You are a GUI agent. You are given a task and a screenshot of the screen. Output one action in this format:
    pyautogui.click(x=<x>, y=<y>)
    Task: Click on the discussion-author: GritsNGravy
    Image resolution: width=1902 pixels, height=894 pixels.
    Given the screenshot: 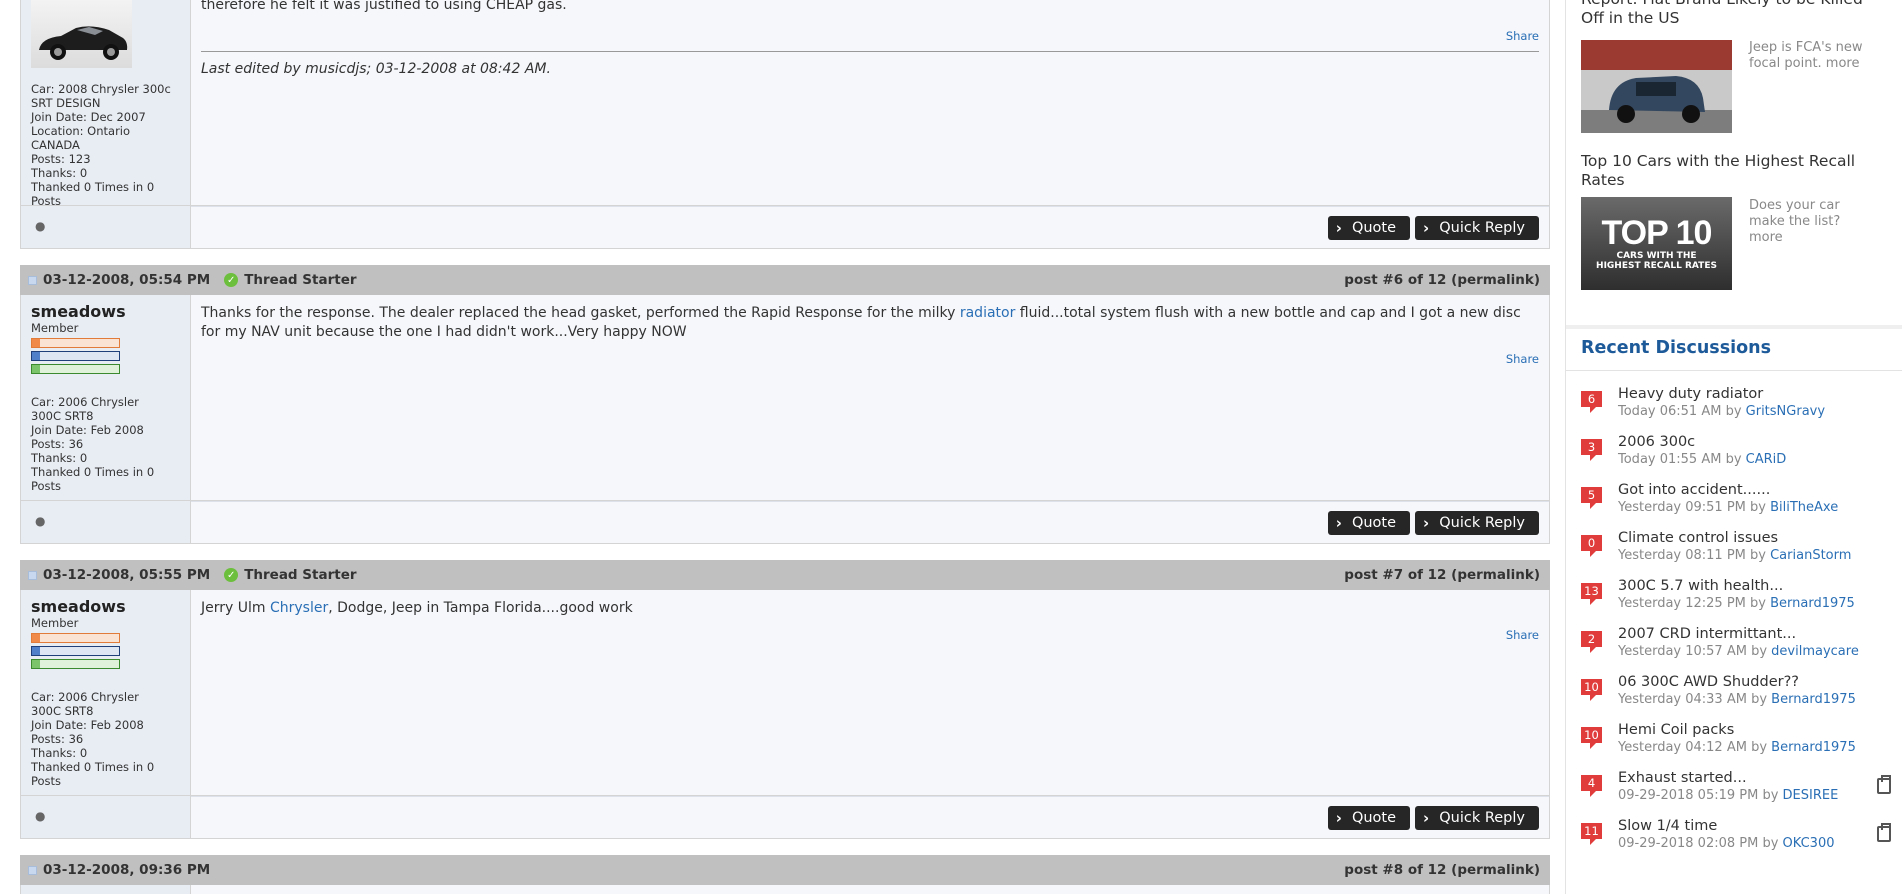 What is the action you would take?
    pyautogui.click(x=1785, y=411)
    